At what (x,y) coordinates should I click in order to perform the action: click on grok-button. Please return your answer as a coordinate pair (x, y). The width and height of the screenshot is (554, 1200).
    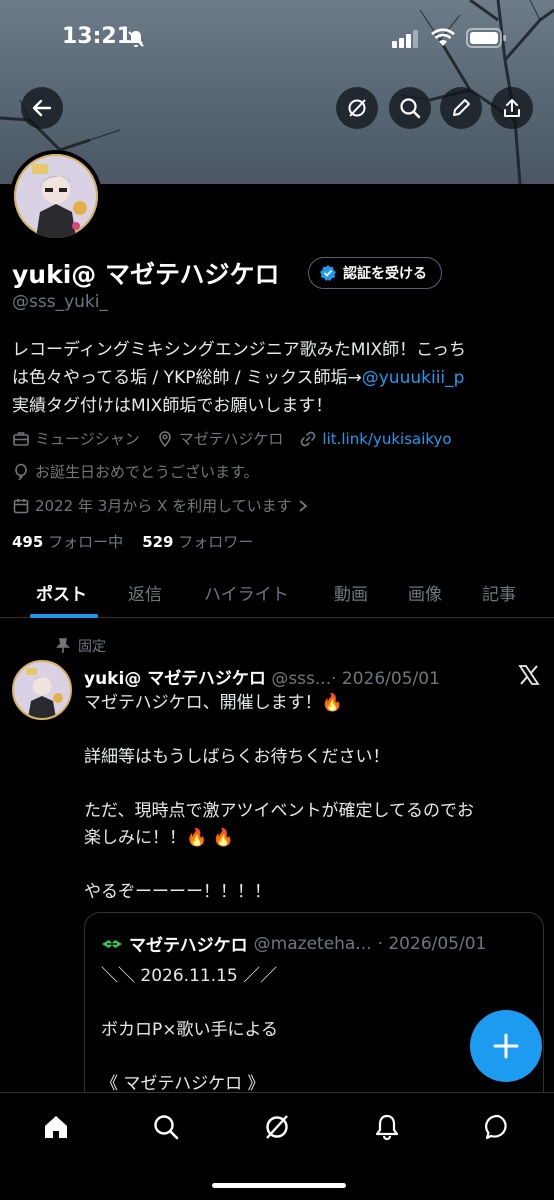
    Looking at the image, I should click on (357, 108).